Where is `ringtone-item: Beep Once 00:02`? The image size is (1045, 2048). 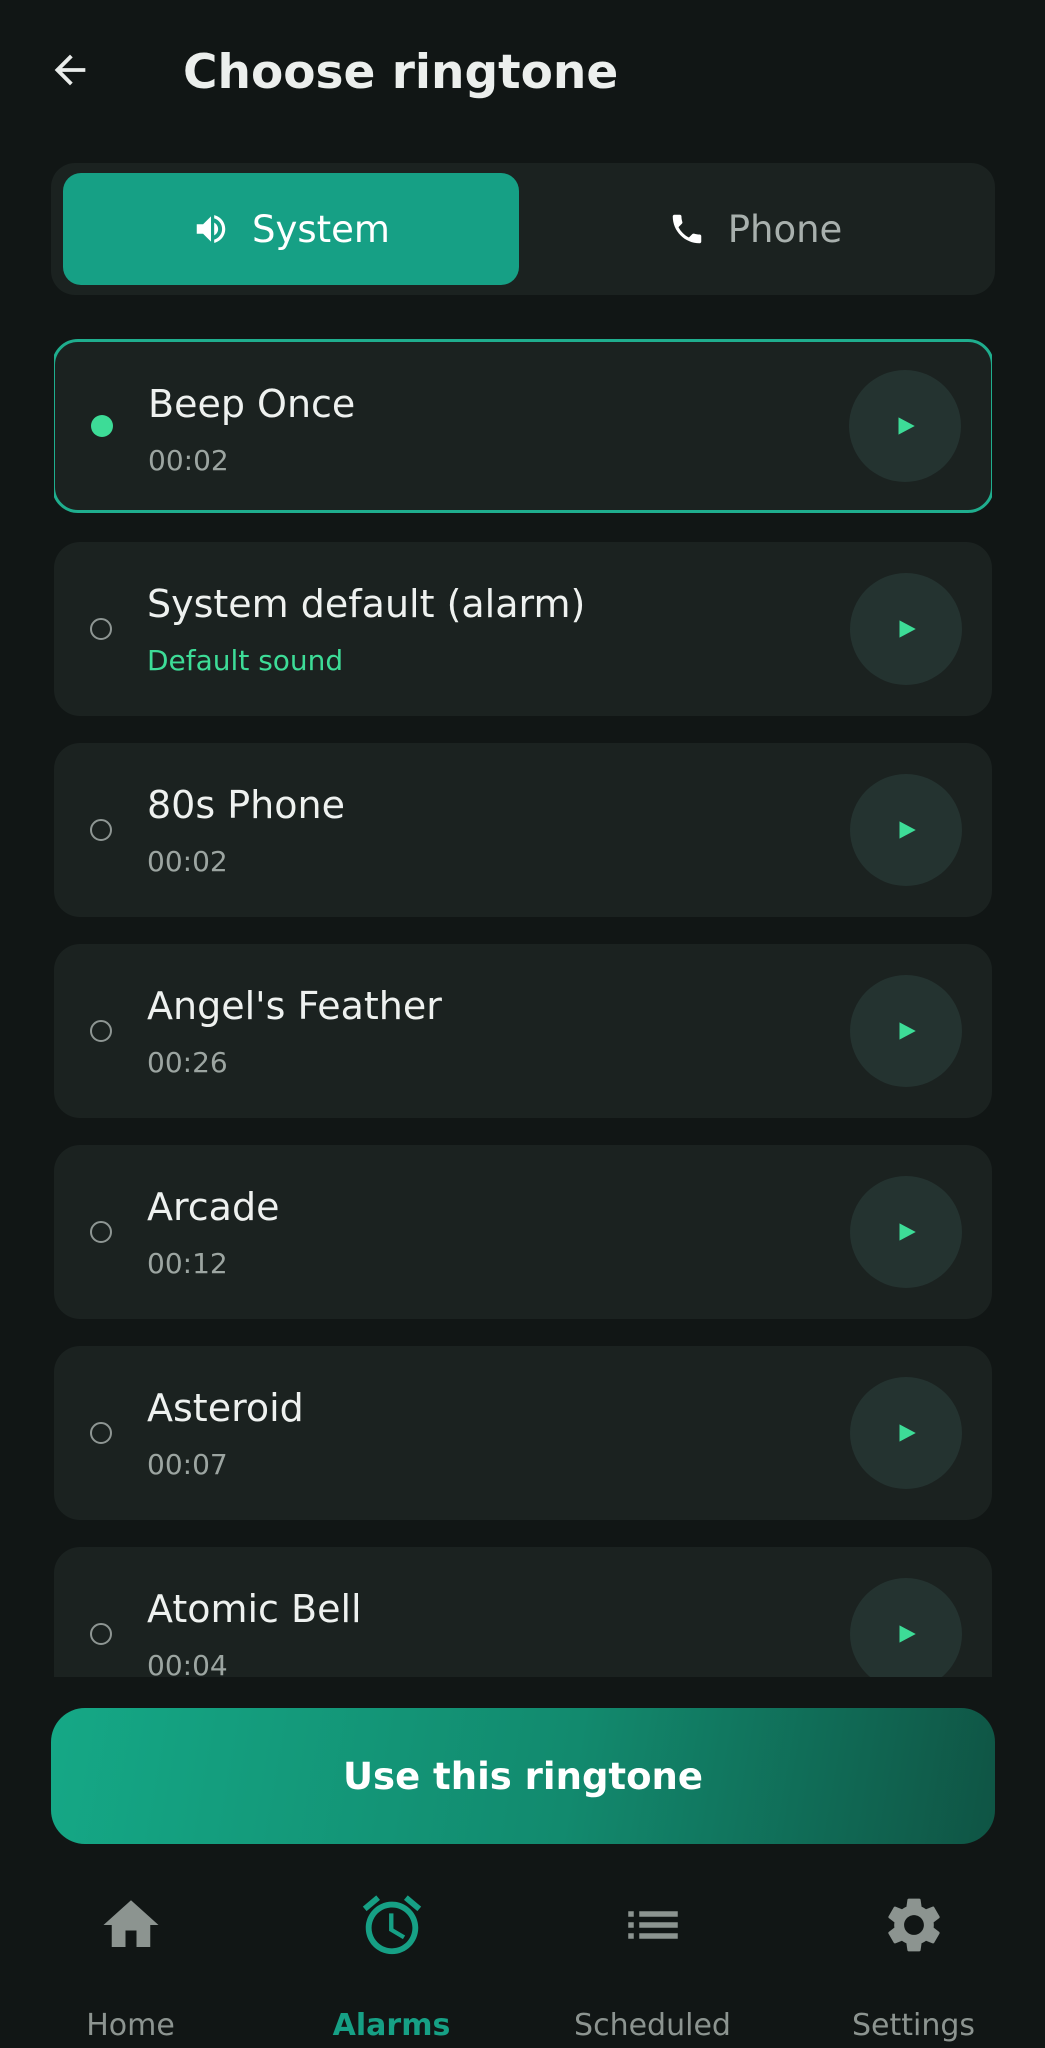 ringtone-item: Beep Once 00:02 is located at coordinates (523, 426).